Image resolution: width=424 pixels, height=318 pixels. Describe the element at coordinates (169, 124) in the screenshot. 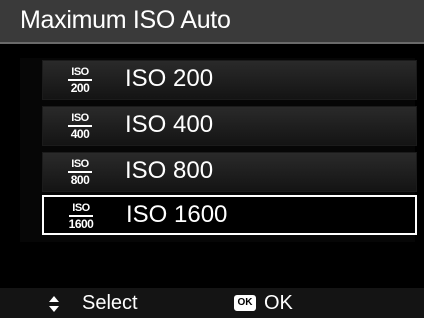

I see `menu-item-label: ISO 400` at that location.